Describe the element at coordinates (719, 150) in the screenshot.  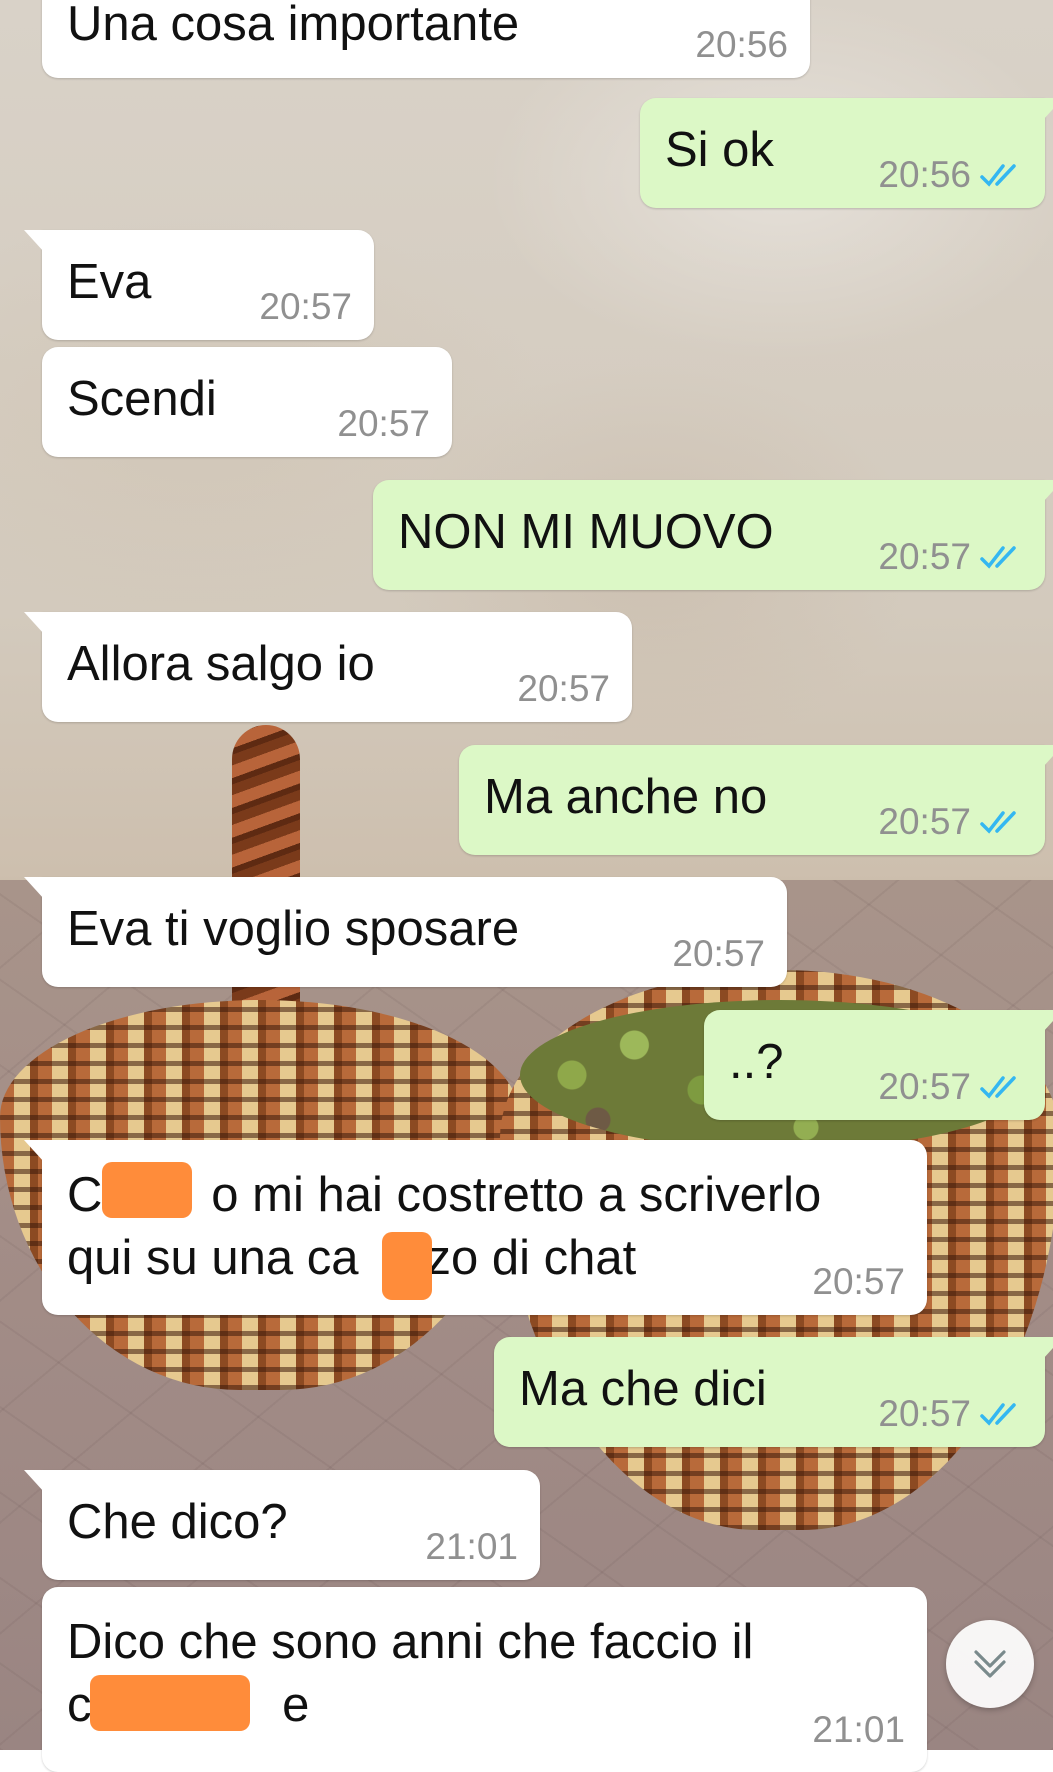
I see `message-text: Si ok` at that location.